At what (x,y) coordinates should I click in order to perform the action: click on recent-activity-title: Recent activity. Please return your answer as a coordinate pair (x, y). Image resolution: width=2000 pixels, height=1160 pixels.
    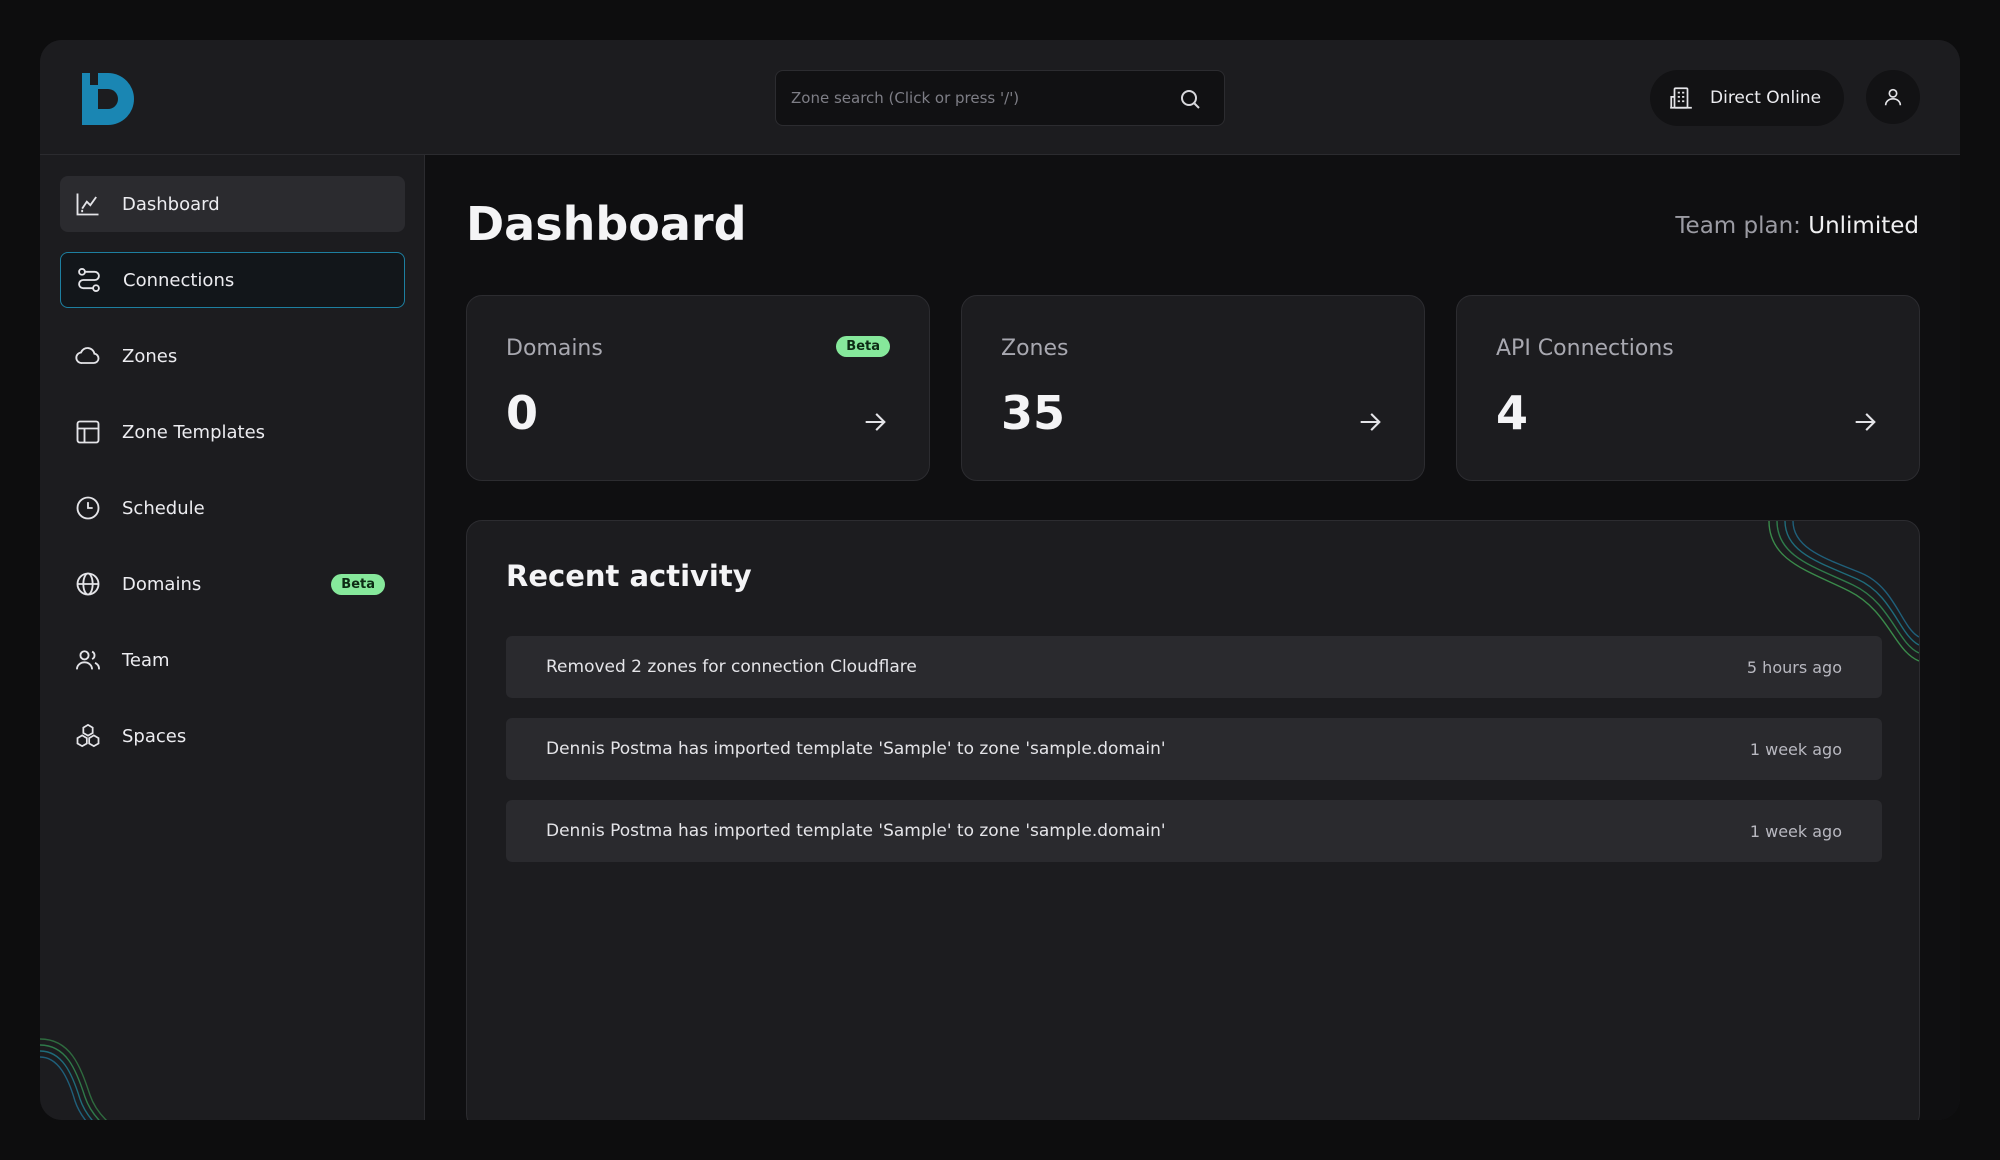
    Looking at the image, I should click on (629, 576).